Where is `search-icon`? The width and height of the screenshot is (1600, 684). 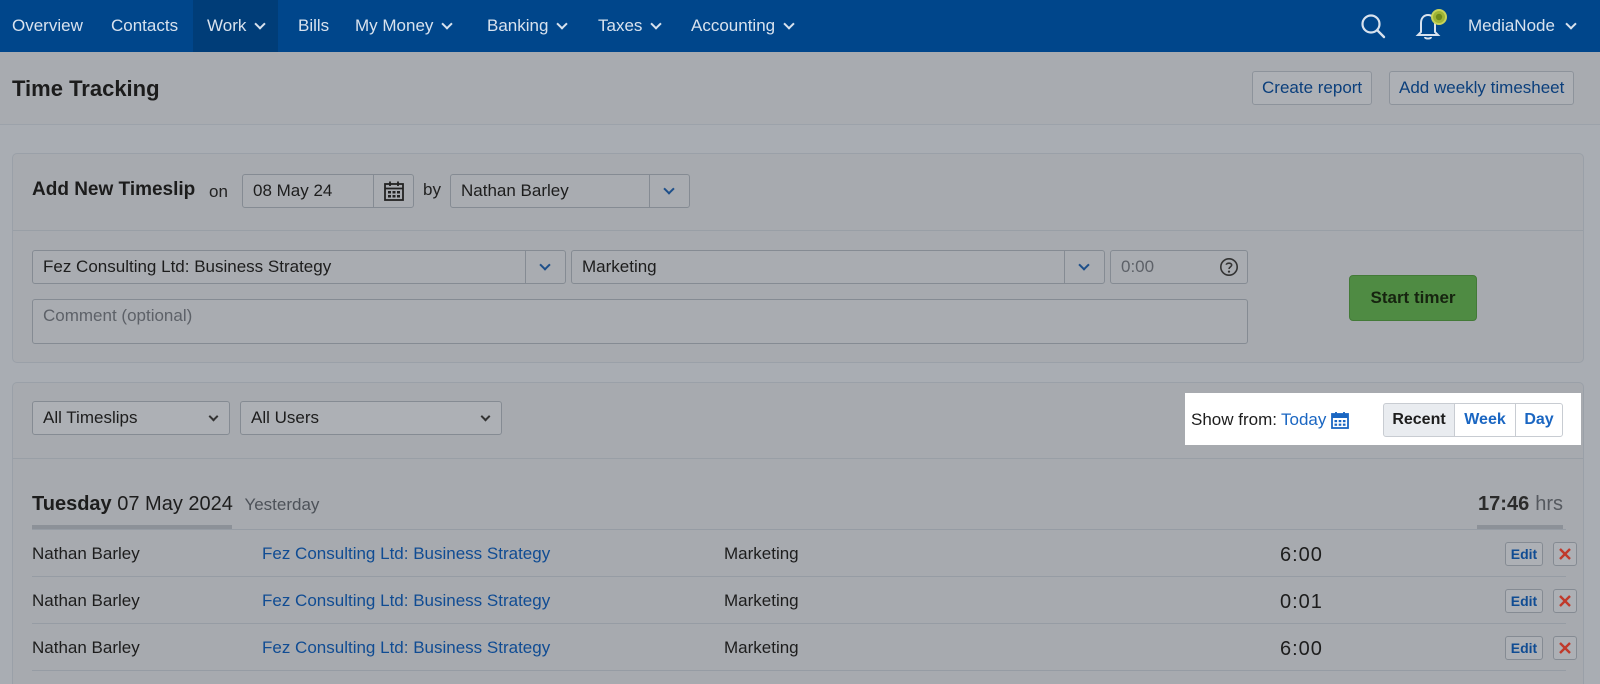
search-icon is located at coordinates (1373, 26).